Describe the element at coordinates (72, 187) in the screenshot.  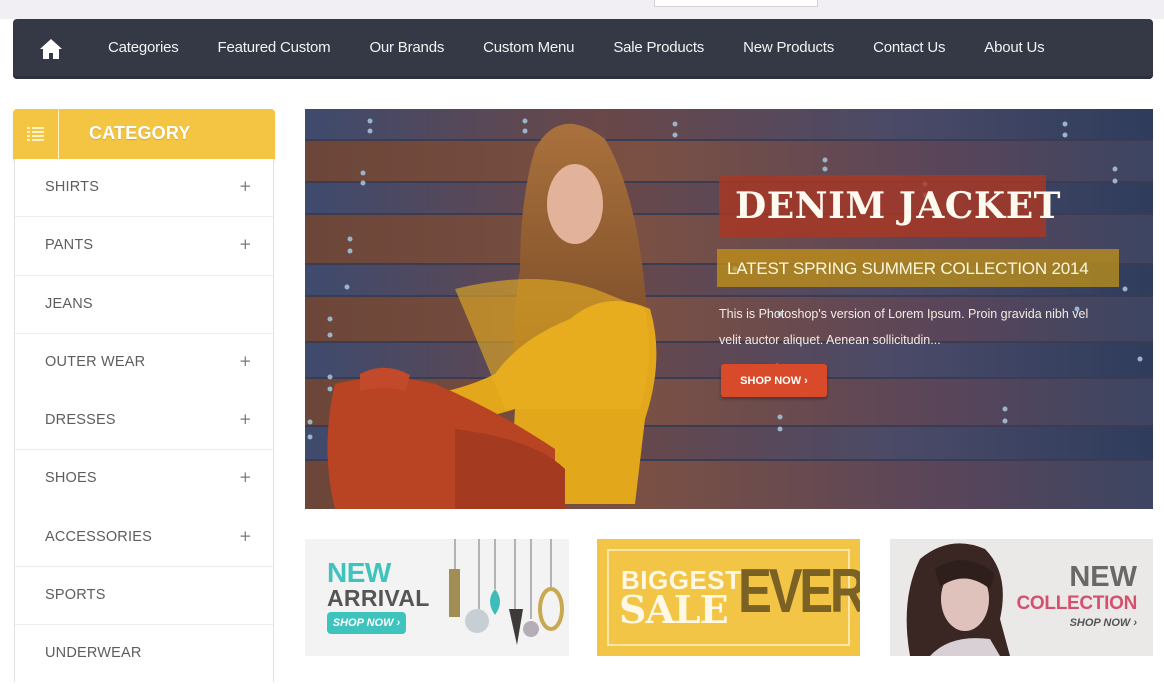
I see `category-label: SHIRTS` at that location.